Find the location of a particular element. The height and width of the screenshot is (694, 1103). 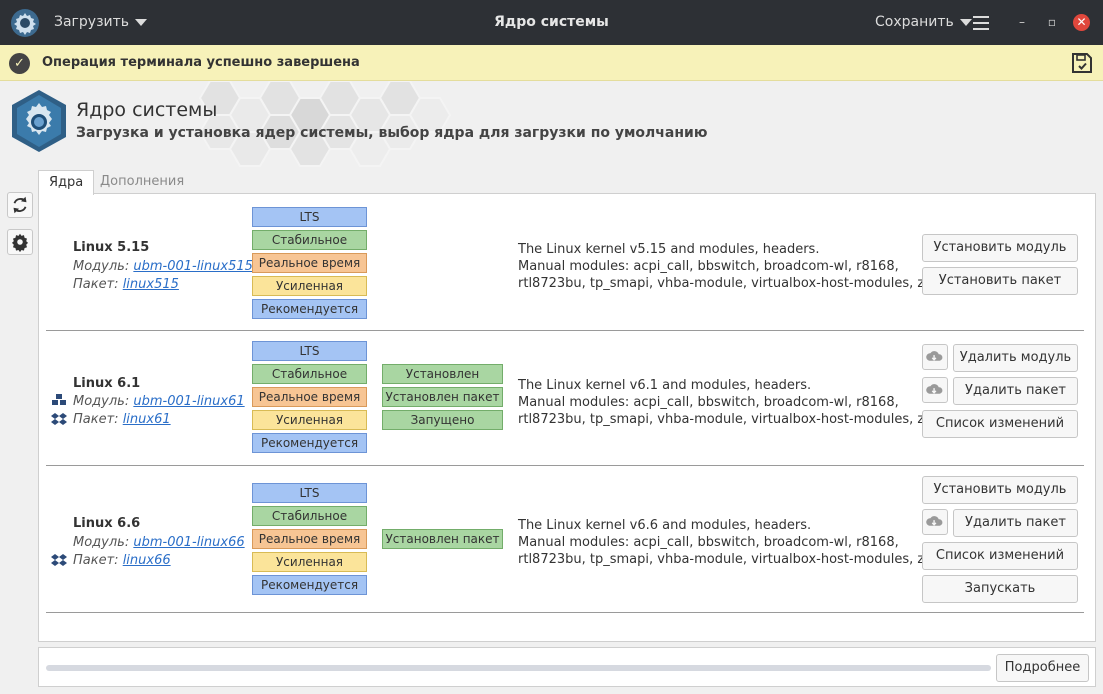

footer-bar: Подробнее is located at coordinates (567, 667).